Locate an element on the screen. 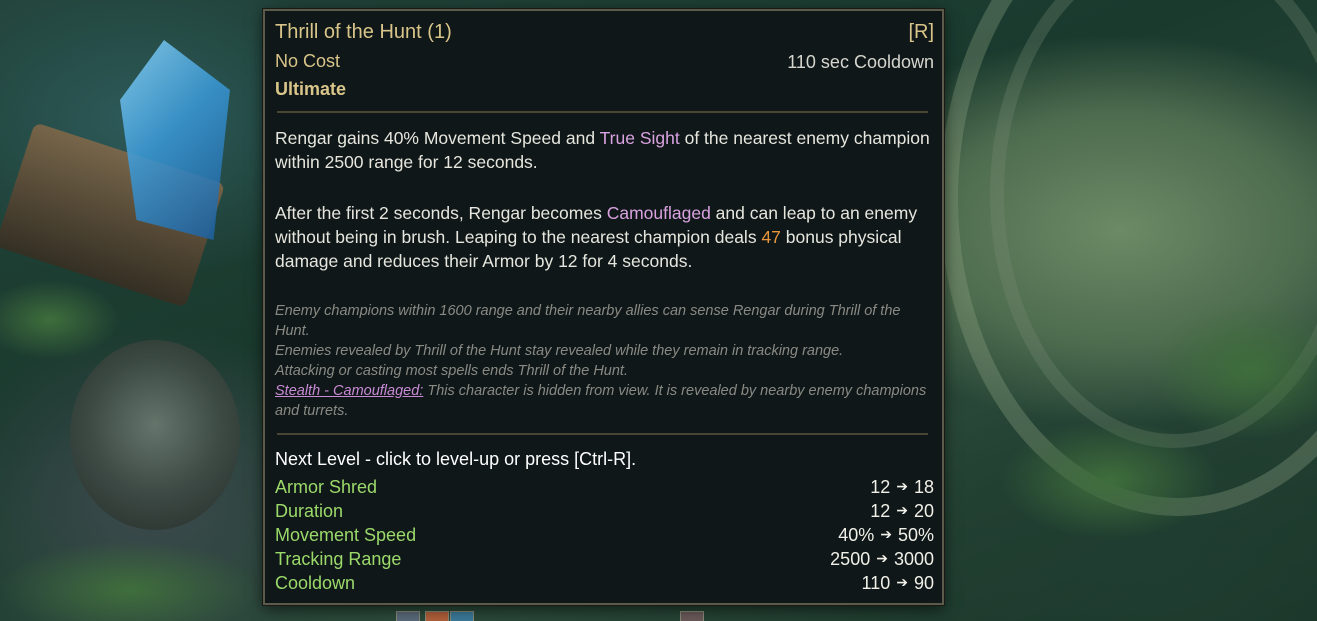  stat-from: 40% is located at coordinates (856, 535).